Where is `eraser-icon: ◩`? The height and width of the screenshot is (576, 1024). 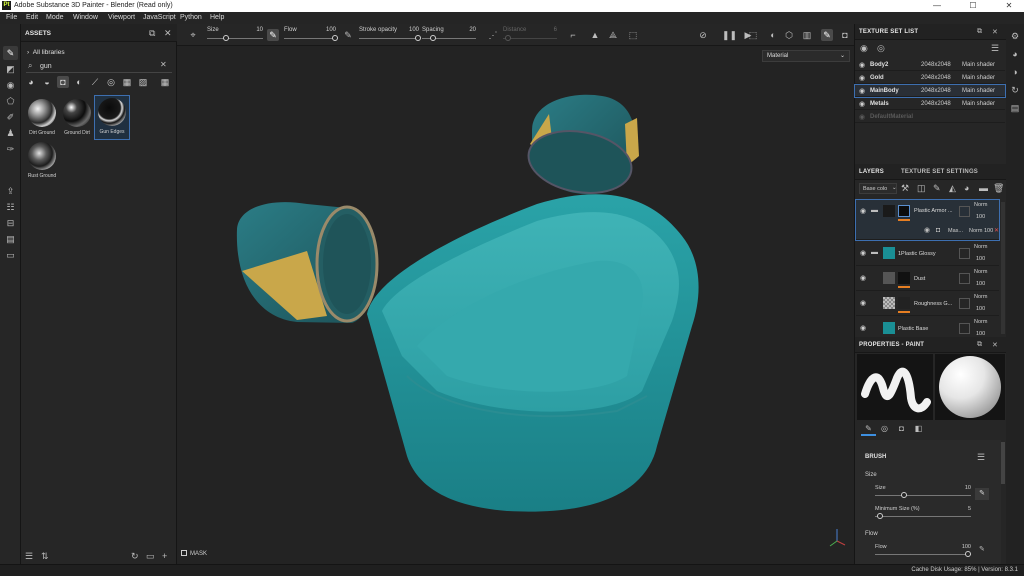
eraser-icon: ◩ is located at coordinates (10, 69).